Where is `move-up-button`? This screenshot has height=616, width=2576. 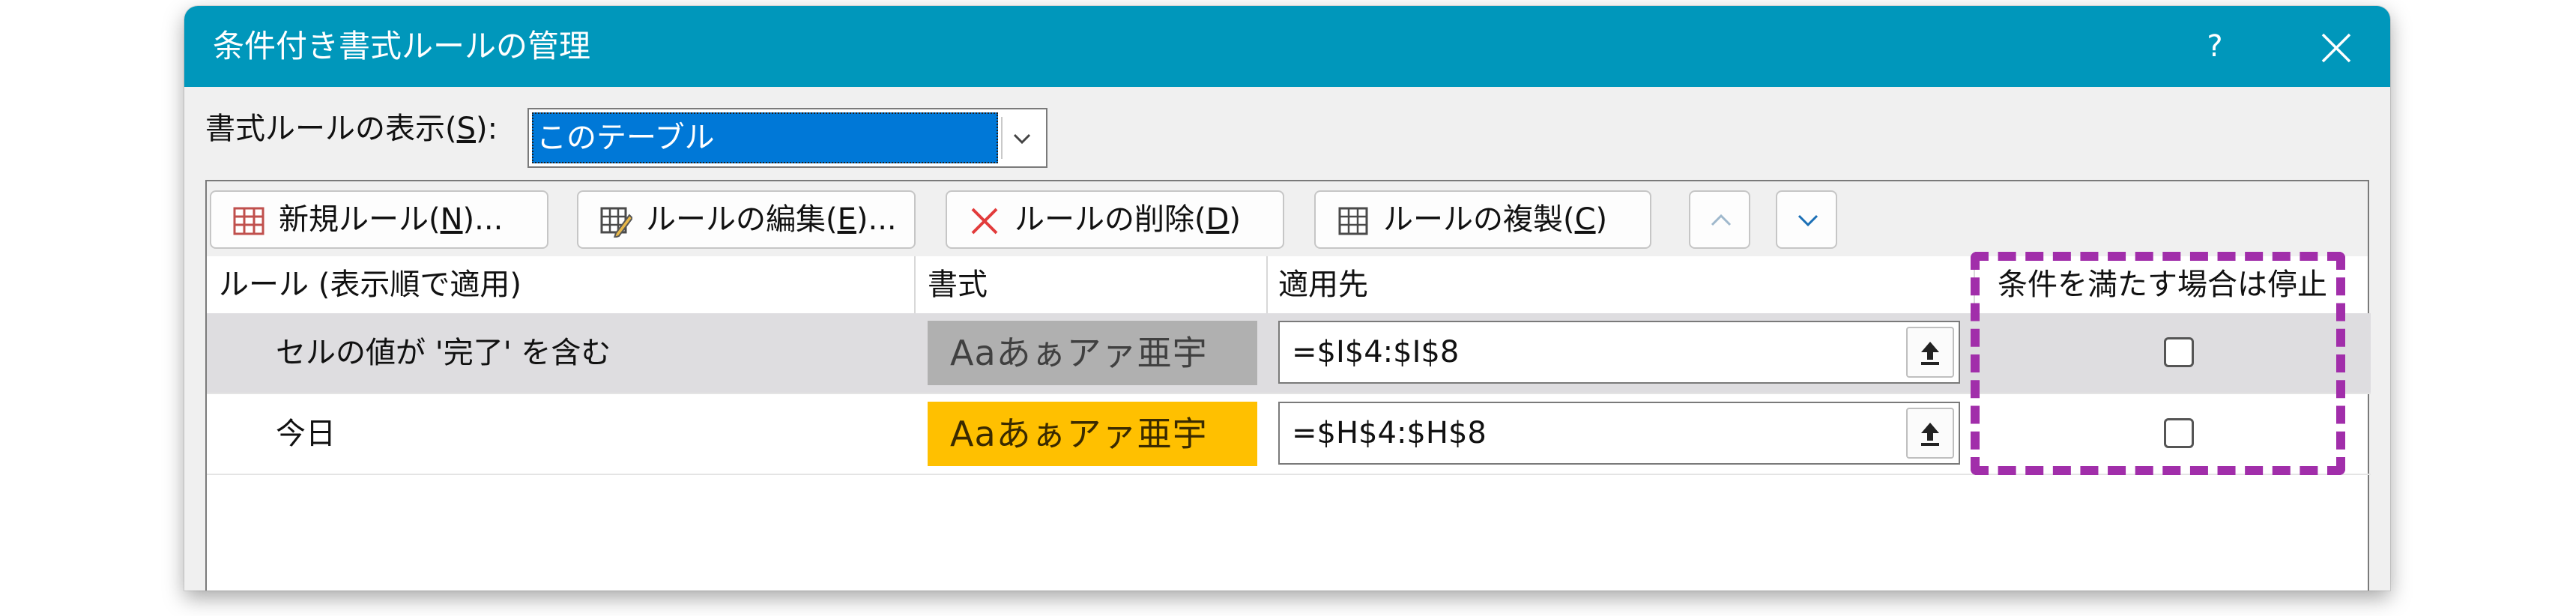 move-up-button is located at coordinates (1719, 219).